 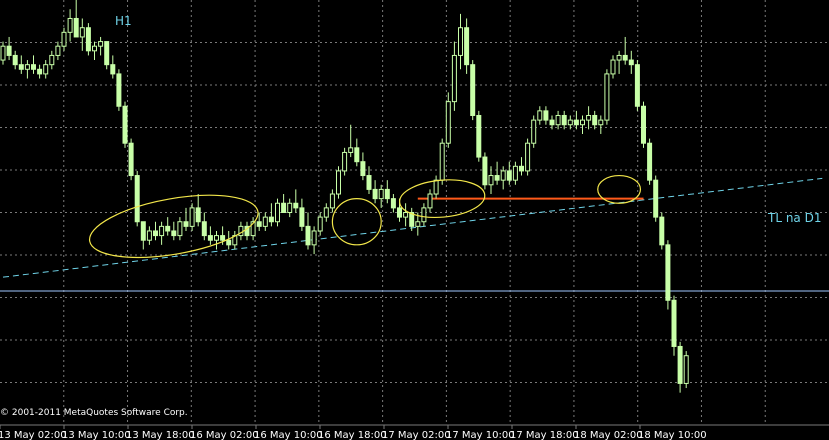 I want to click on x-tick-label: 17 May 02:00, so click(x=416, y=435).